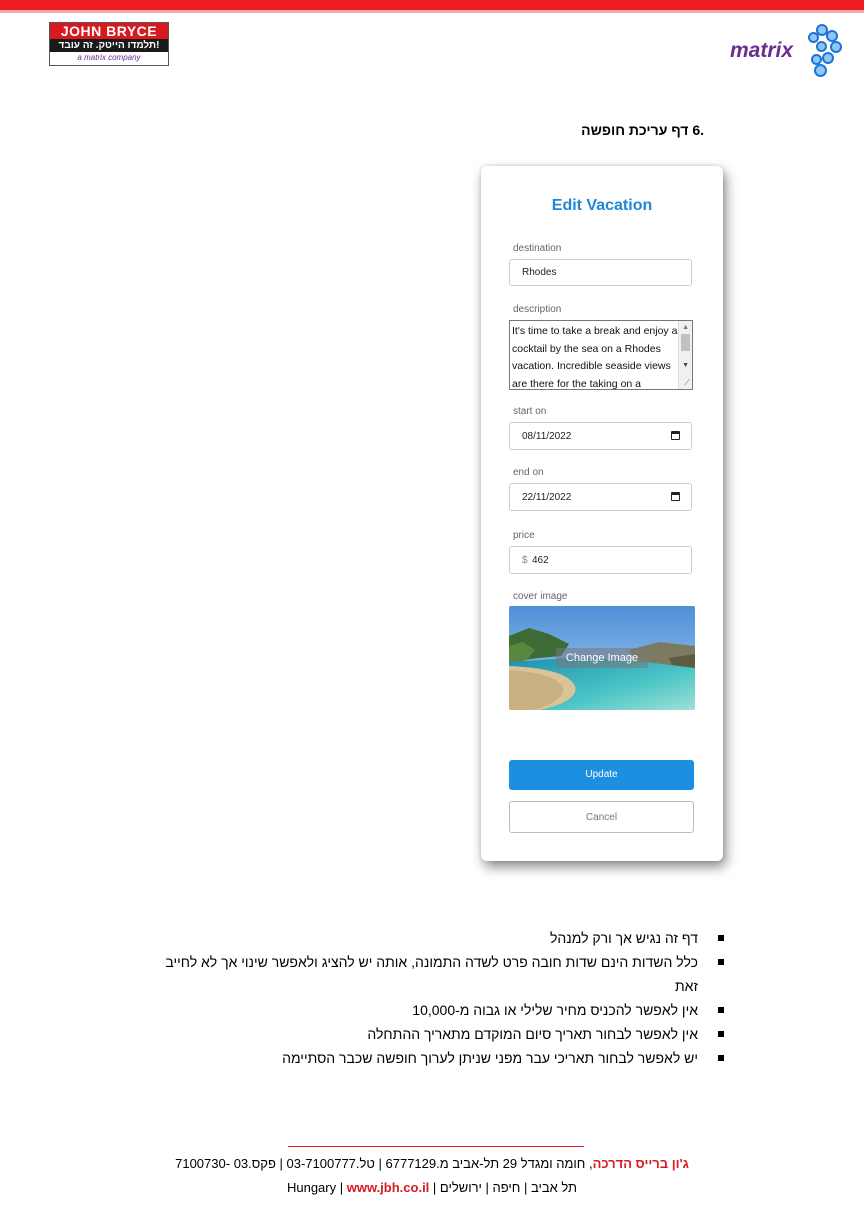 This screenshot has width=864, height=1220. Describe the element at coordinates (685, 342) in the screenshot. I see `scroll-thumb` at that location.